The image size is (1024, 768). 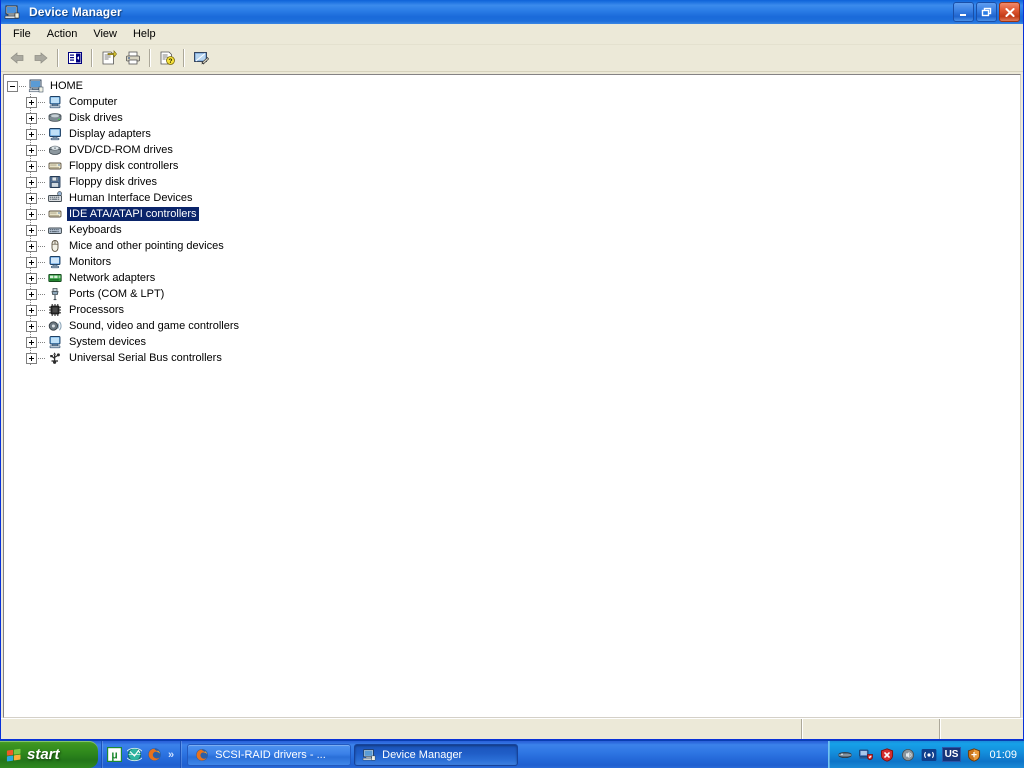 I want to click on tree-item-monitors: Monitors, so click(x=512, y=262).